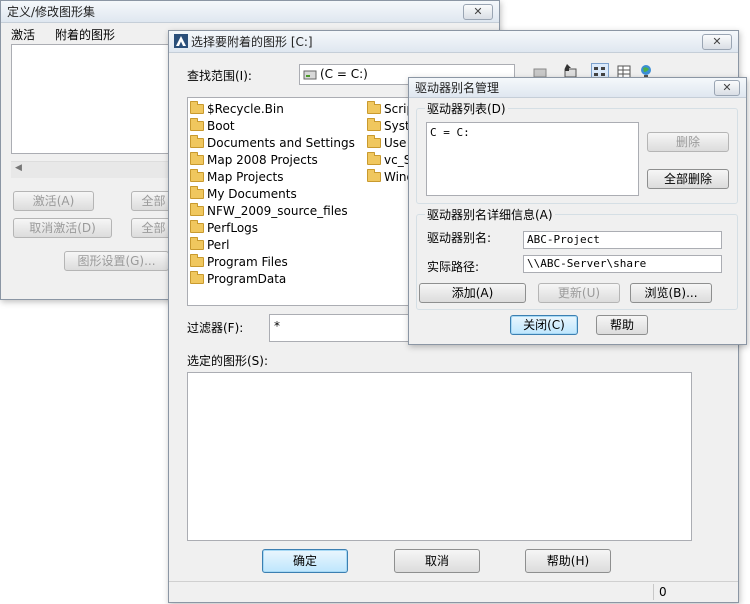  Describe the element at coordinates (389, 160) in the screenshot. I see `list-item: vc_S` at that location.